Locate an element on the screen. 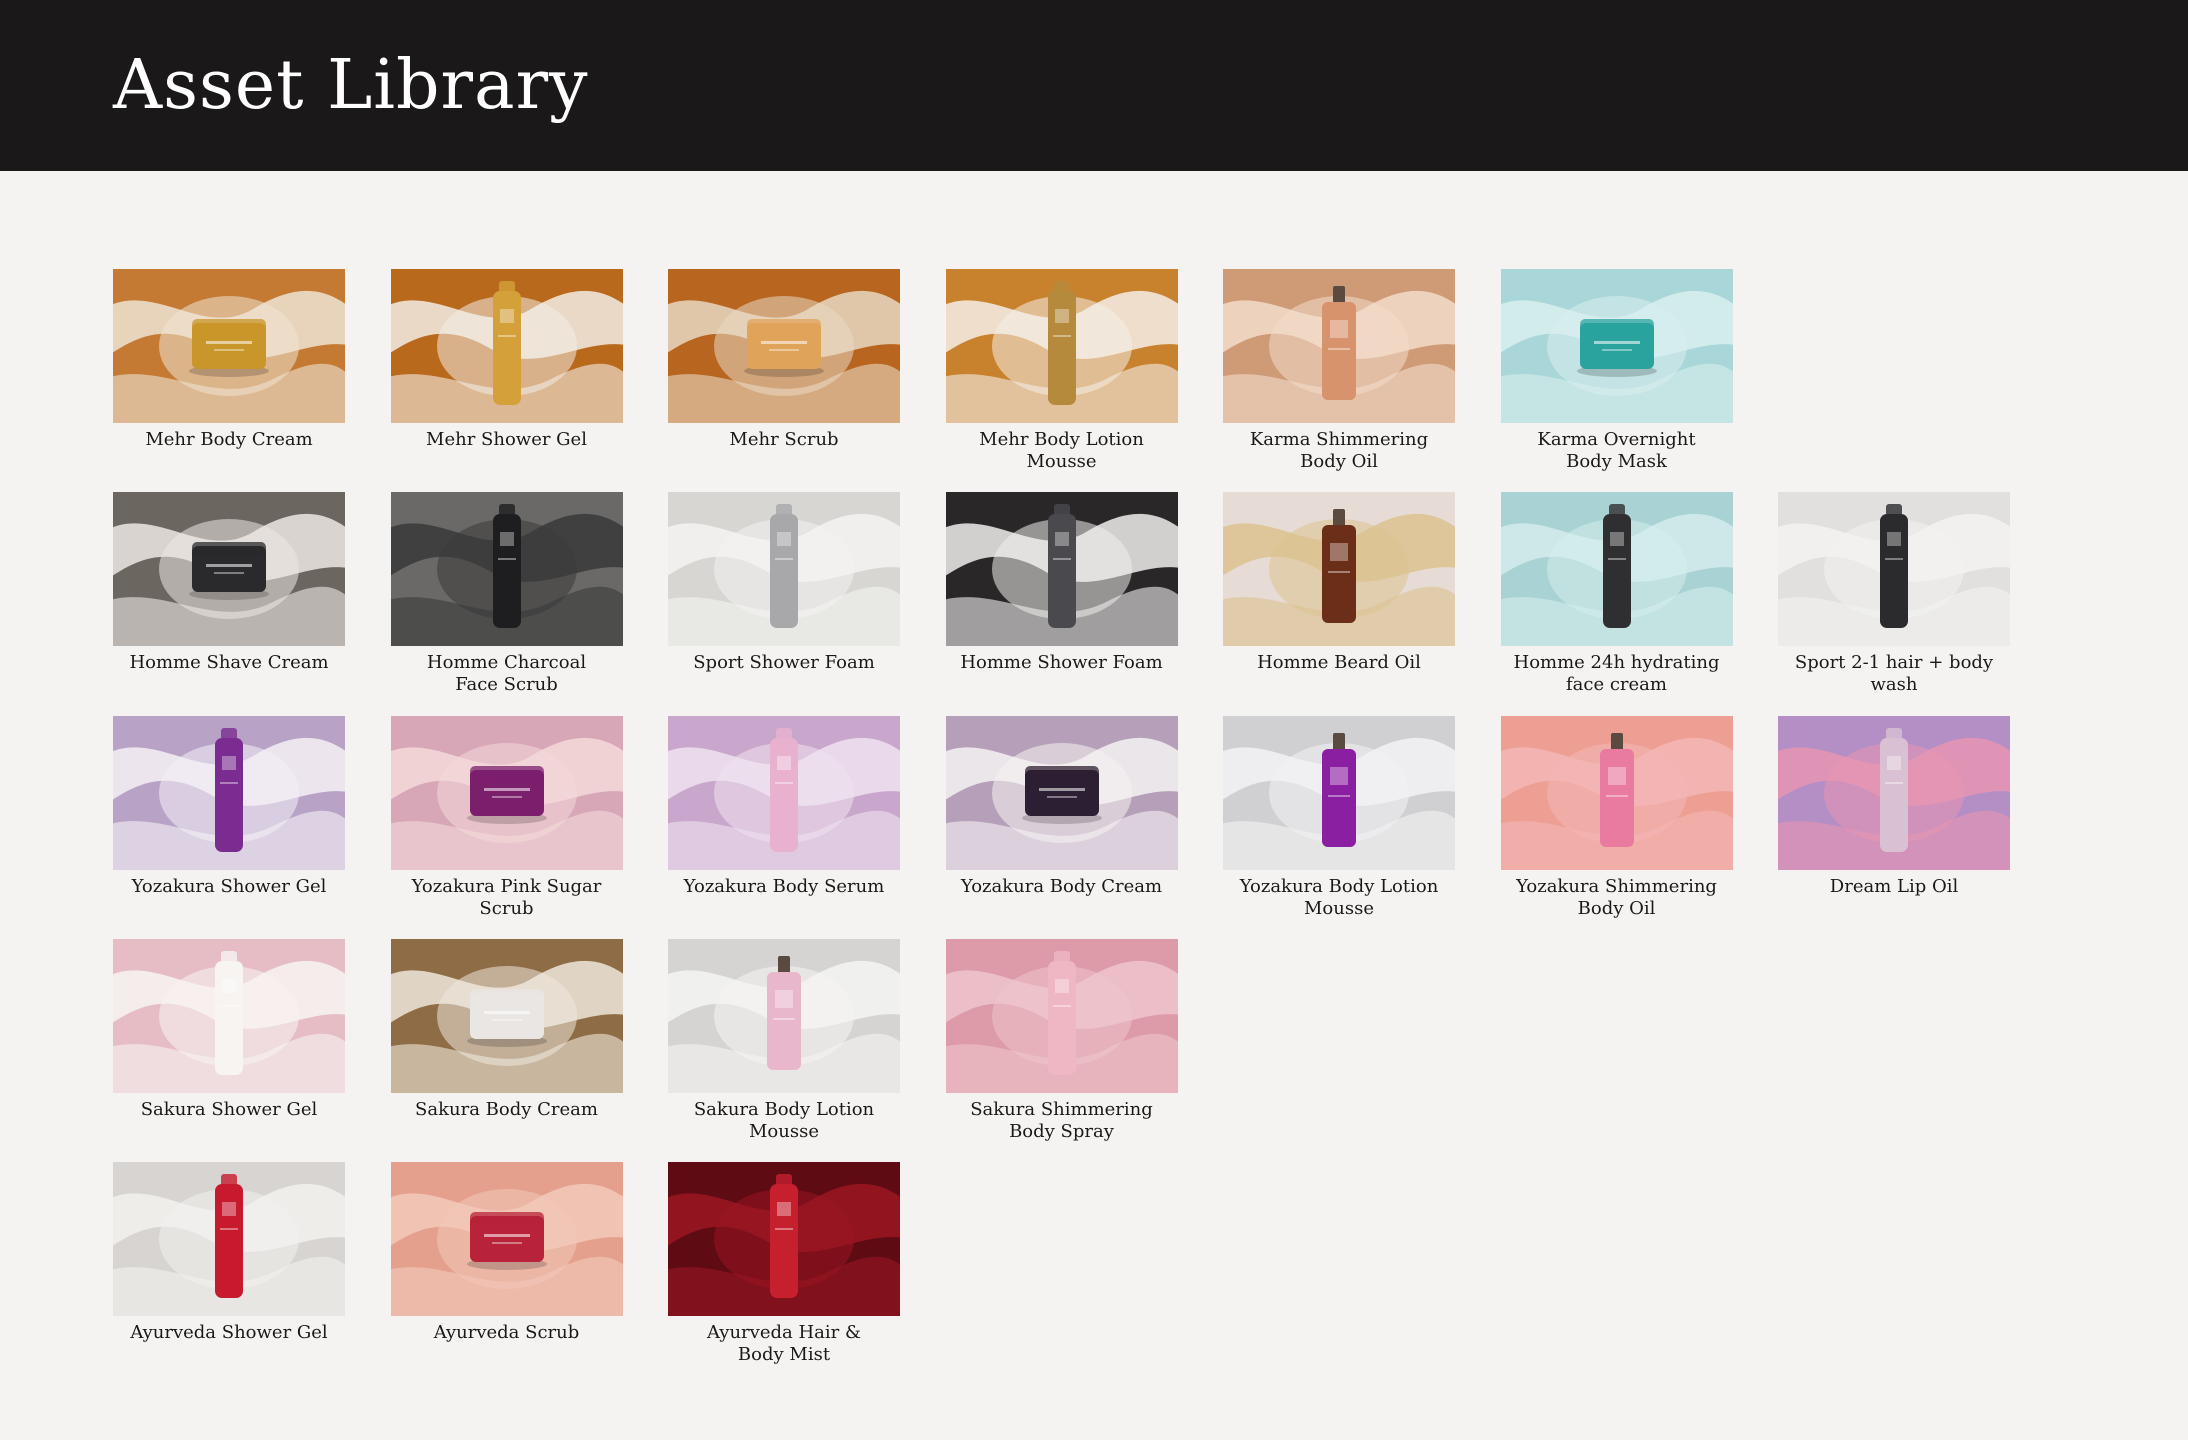 The width and height of the screenshot is (2188, 1440). asset-tile-16: Yozakura Body Serum is located at coordinates (784, 827).